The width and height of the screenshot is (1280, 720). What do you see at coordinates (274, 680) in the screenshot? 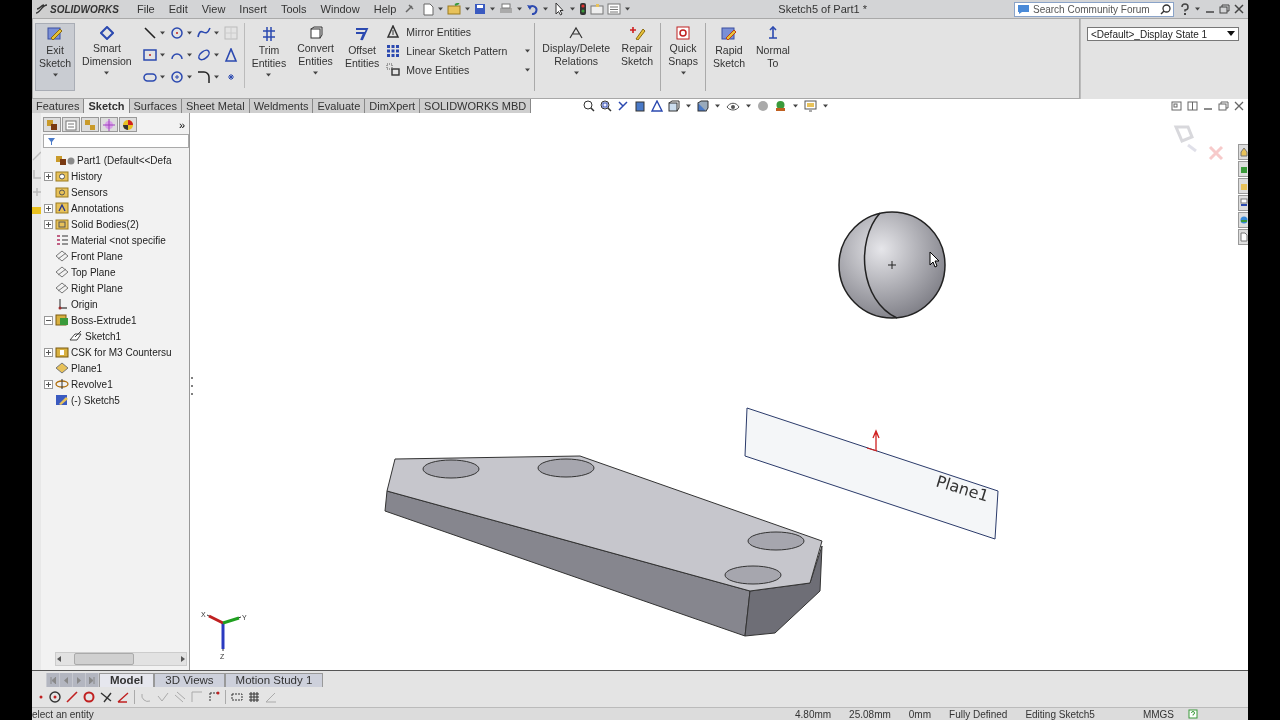
I see `model-tab: Motion Study 1` at bounding box center [274, 680].